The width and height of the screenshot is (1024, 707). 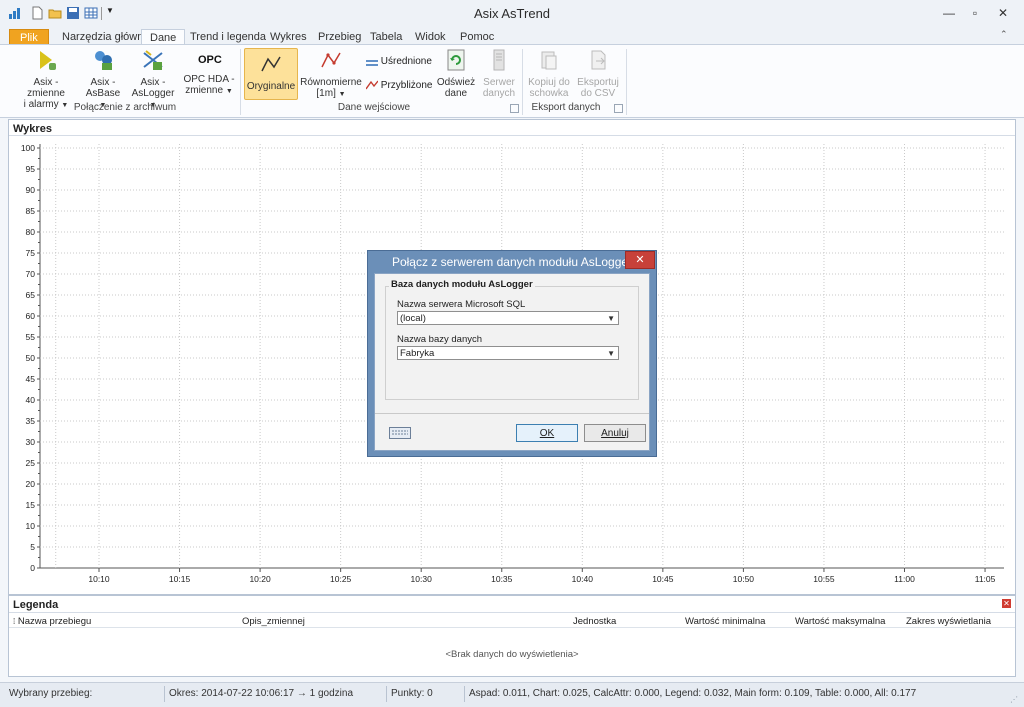 What do you see at coordinates (273, 621) in the screenshot?
I see `column-header-opis: Opis_zmiennej` at bounding box center [273, 621].